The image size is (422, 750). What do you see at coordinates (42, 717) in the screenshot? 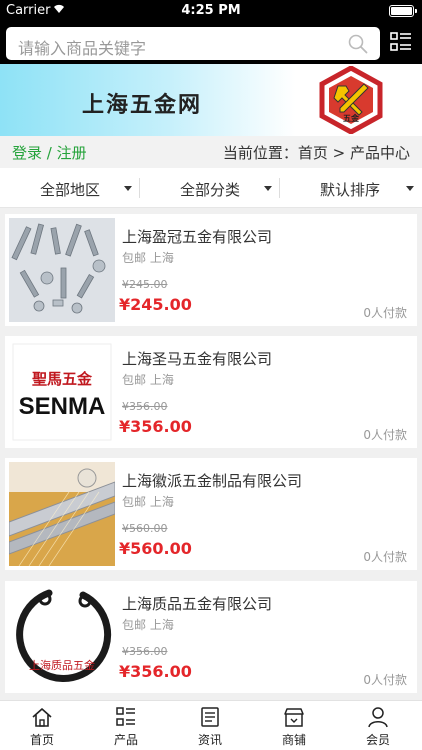
I see `home-icon` at bounding box center [42, 717].